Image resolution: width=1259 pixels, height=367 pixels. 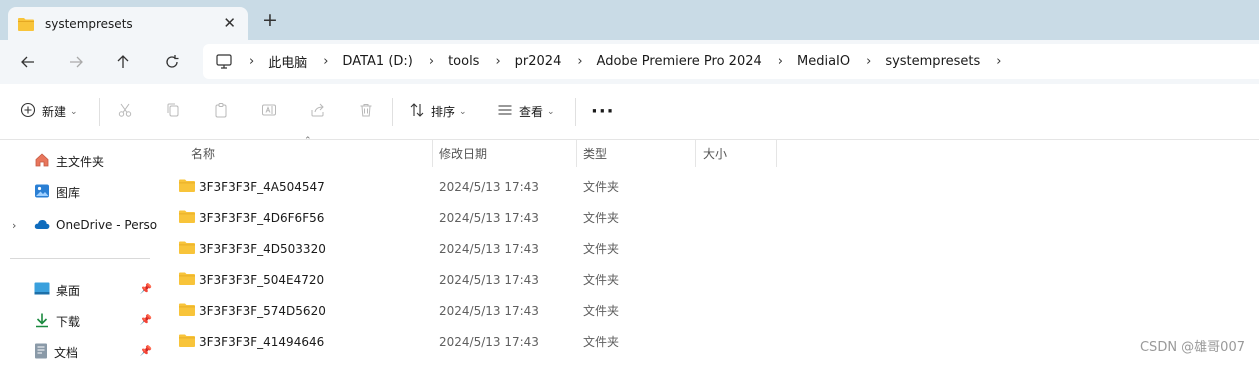 I want to click on column-header-type: 类型, so click(x=595, y=153).